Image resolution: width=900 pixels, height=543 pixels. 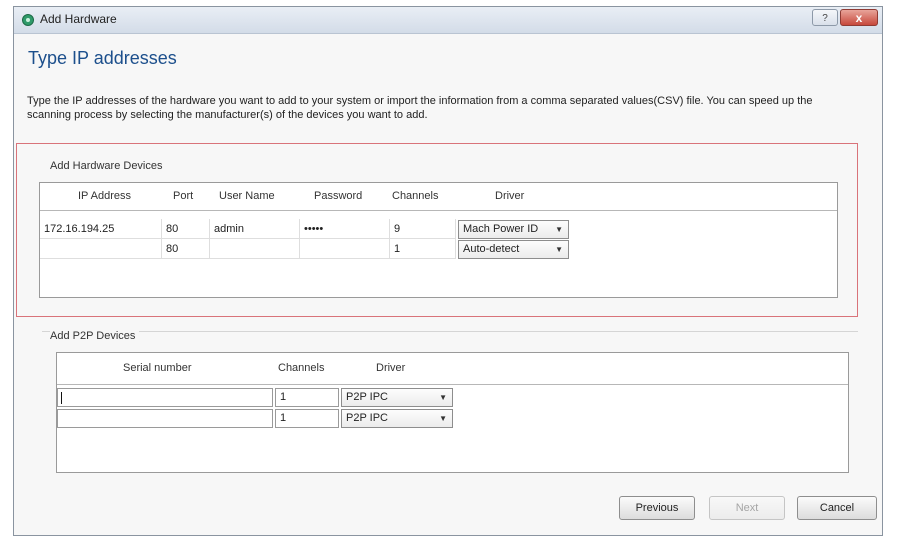 What do you see at coordinates (501, 229) in the screenshot?
I see `driver-select-value: Mach Power ID` at bounding box center [501, 229].